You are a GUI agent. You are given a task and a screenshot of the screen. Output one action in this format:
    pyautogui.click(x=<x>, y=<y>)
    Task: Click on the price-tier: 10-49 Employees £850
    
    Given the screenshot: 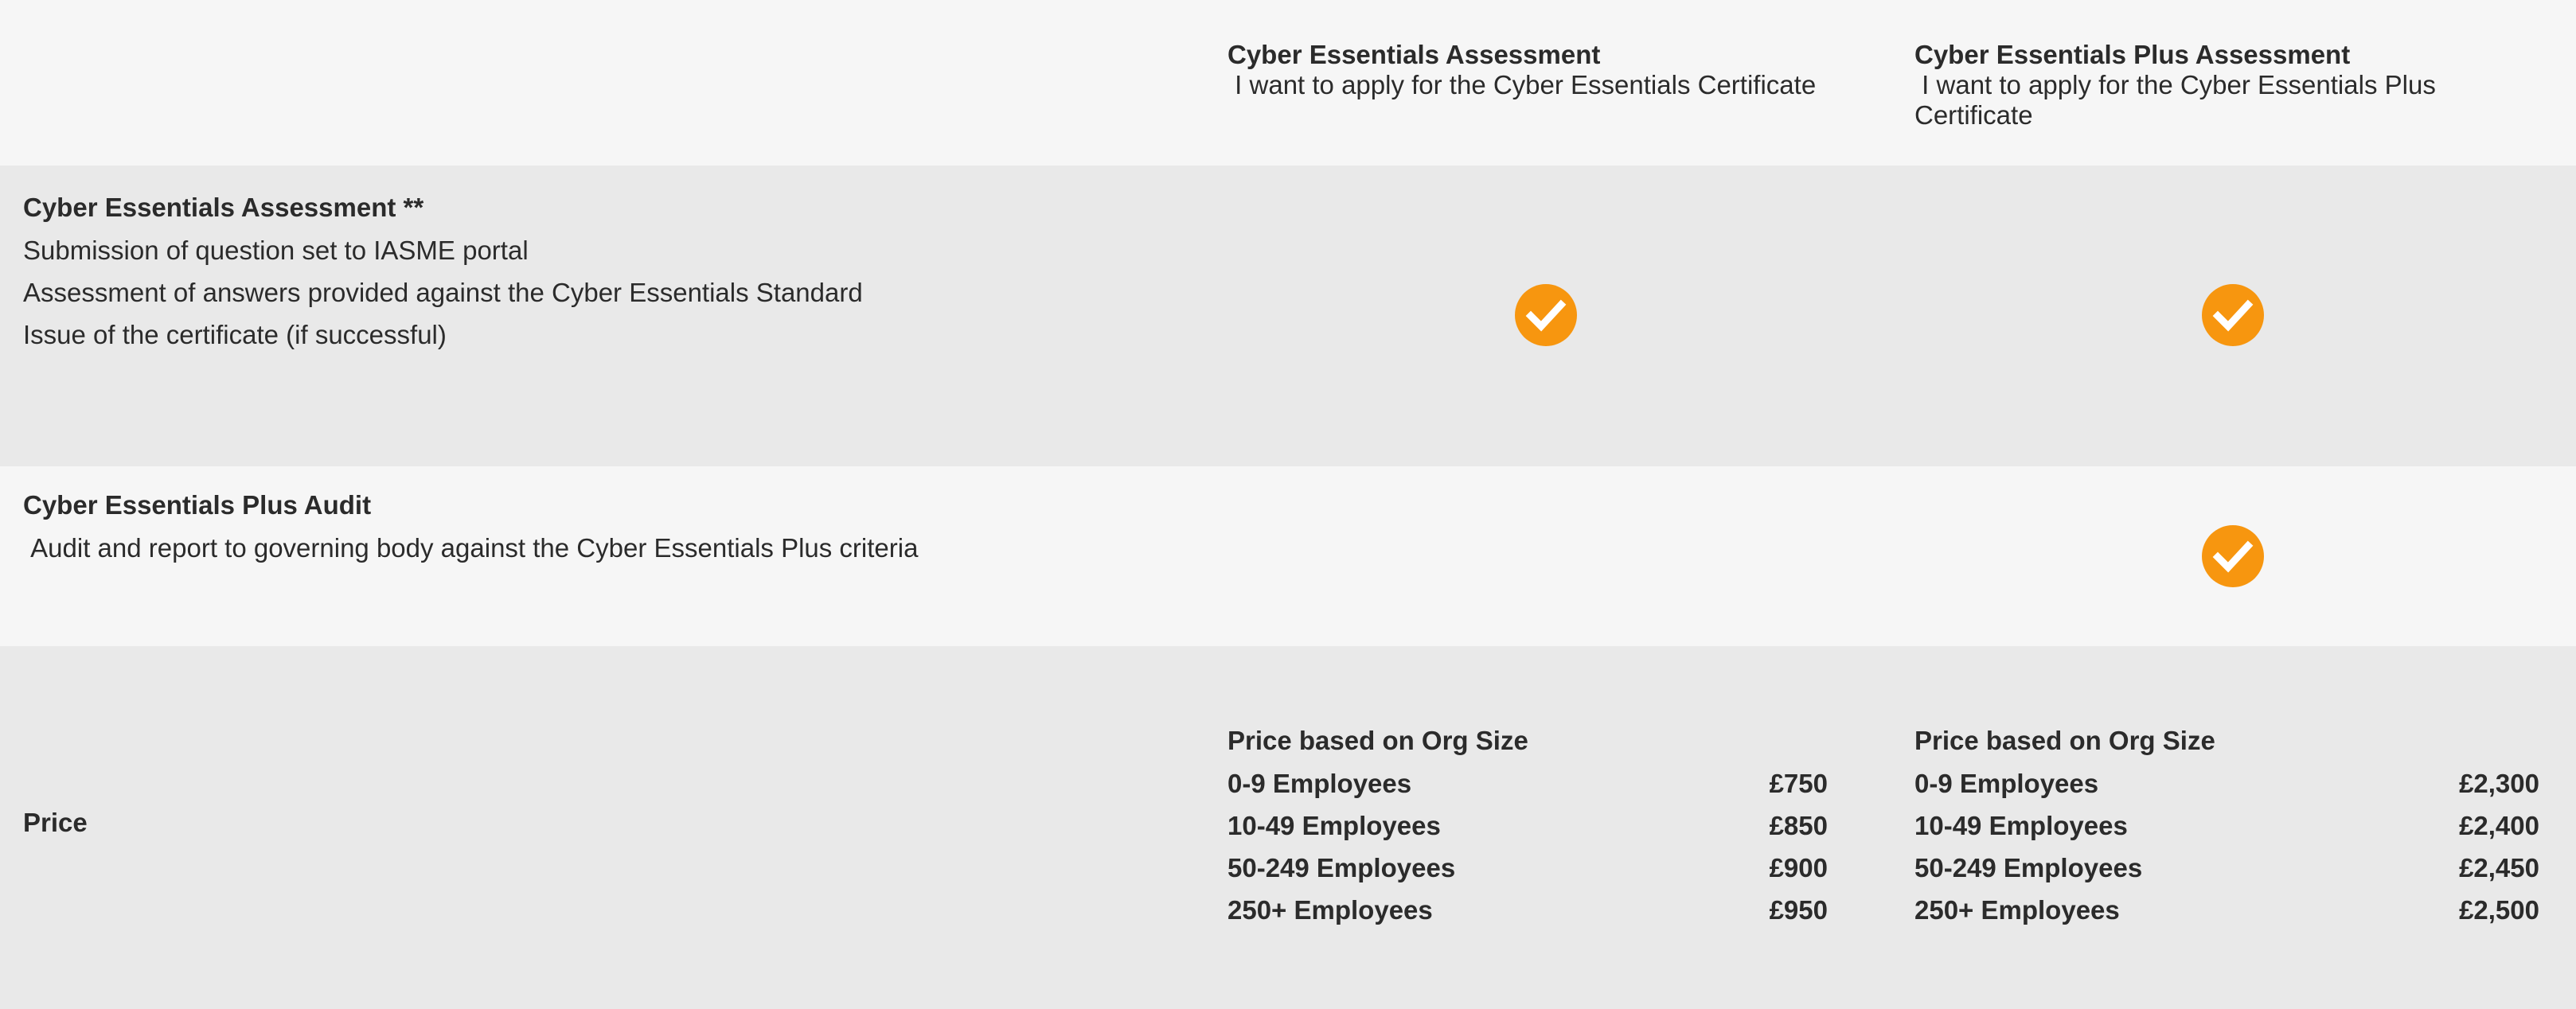 What is the action you would take?
    pyautogui.click(x=1528, y=825)
    